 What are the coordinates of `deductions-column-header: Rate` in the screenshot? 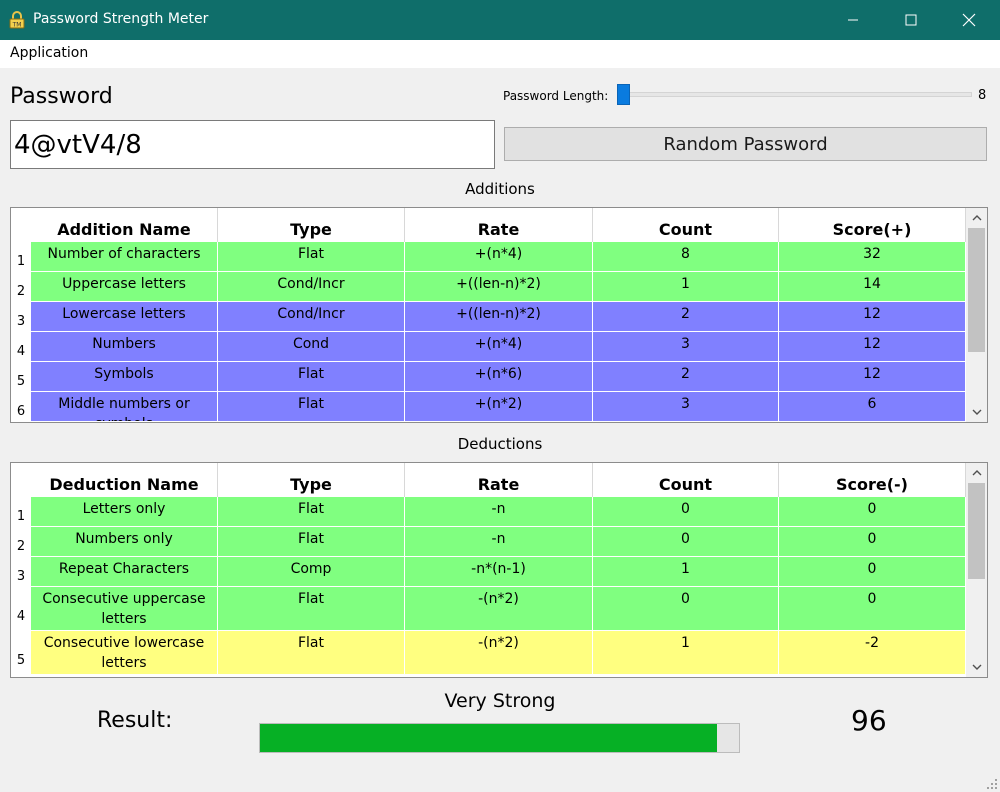 It's located at (499, 480).